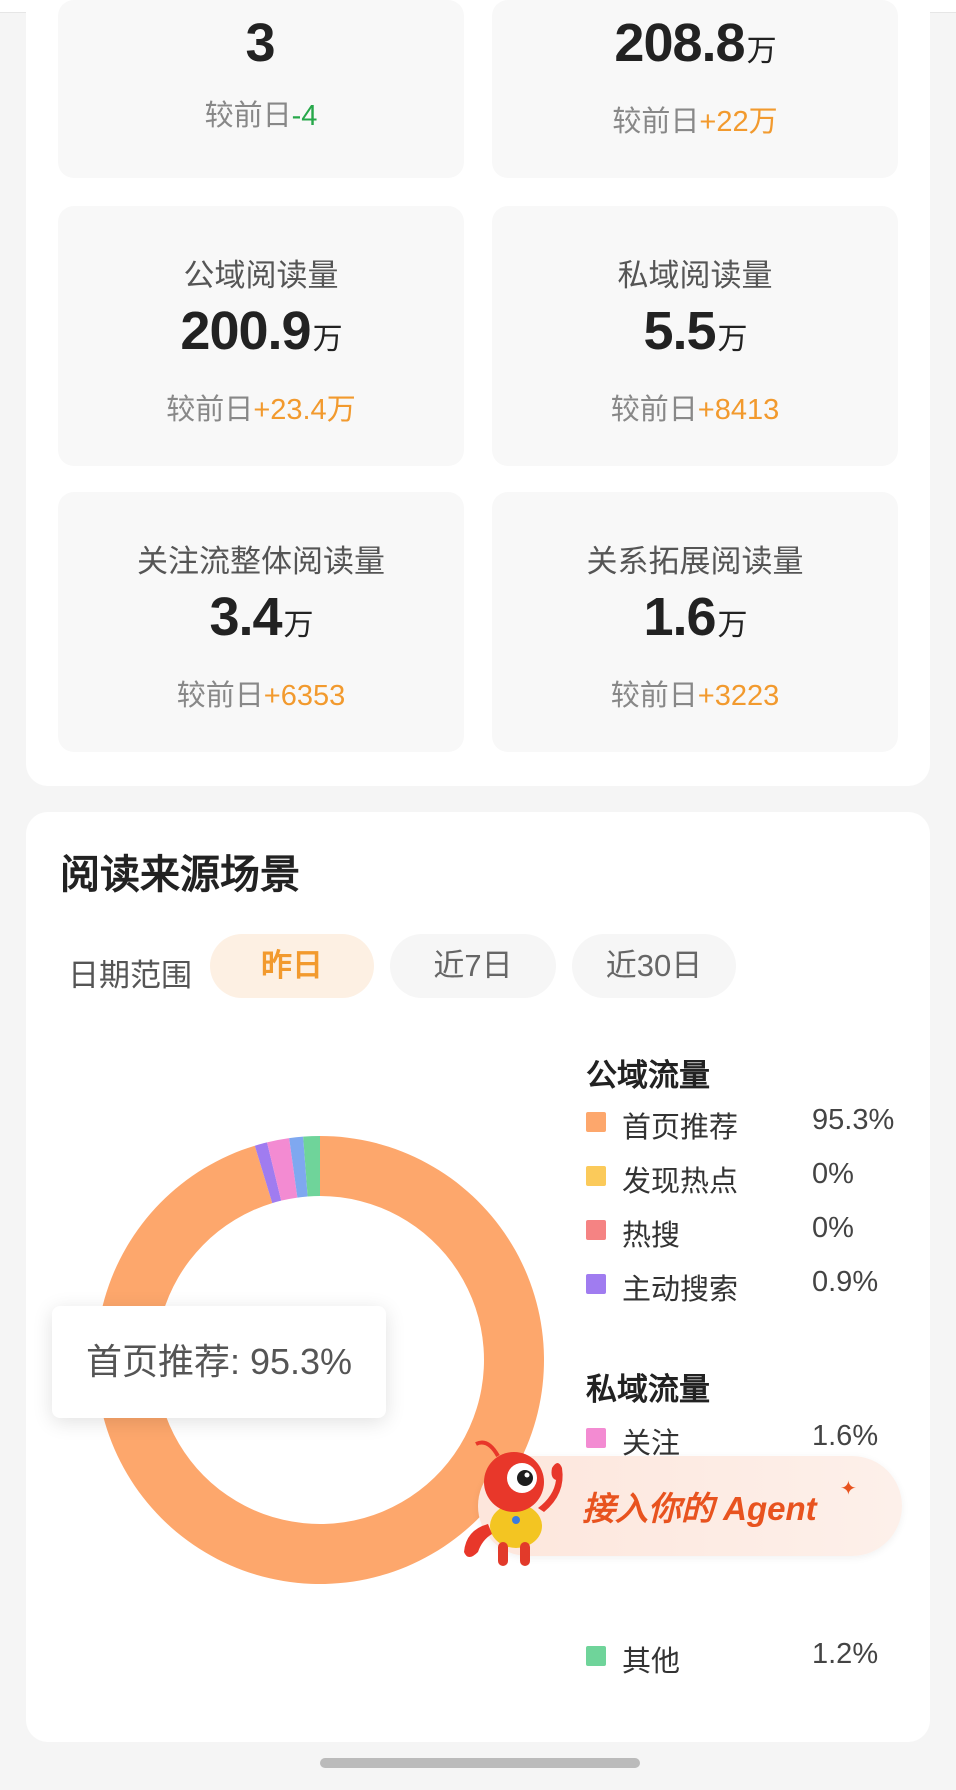 This screenshot has height=1790, width=956. What do you see at coordinates (746, 1123) in the screenshot?
I see `legend-item: 首页推荐 95.3%` at bounding box center [746, 1123].